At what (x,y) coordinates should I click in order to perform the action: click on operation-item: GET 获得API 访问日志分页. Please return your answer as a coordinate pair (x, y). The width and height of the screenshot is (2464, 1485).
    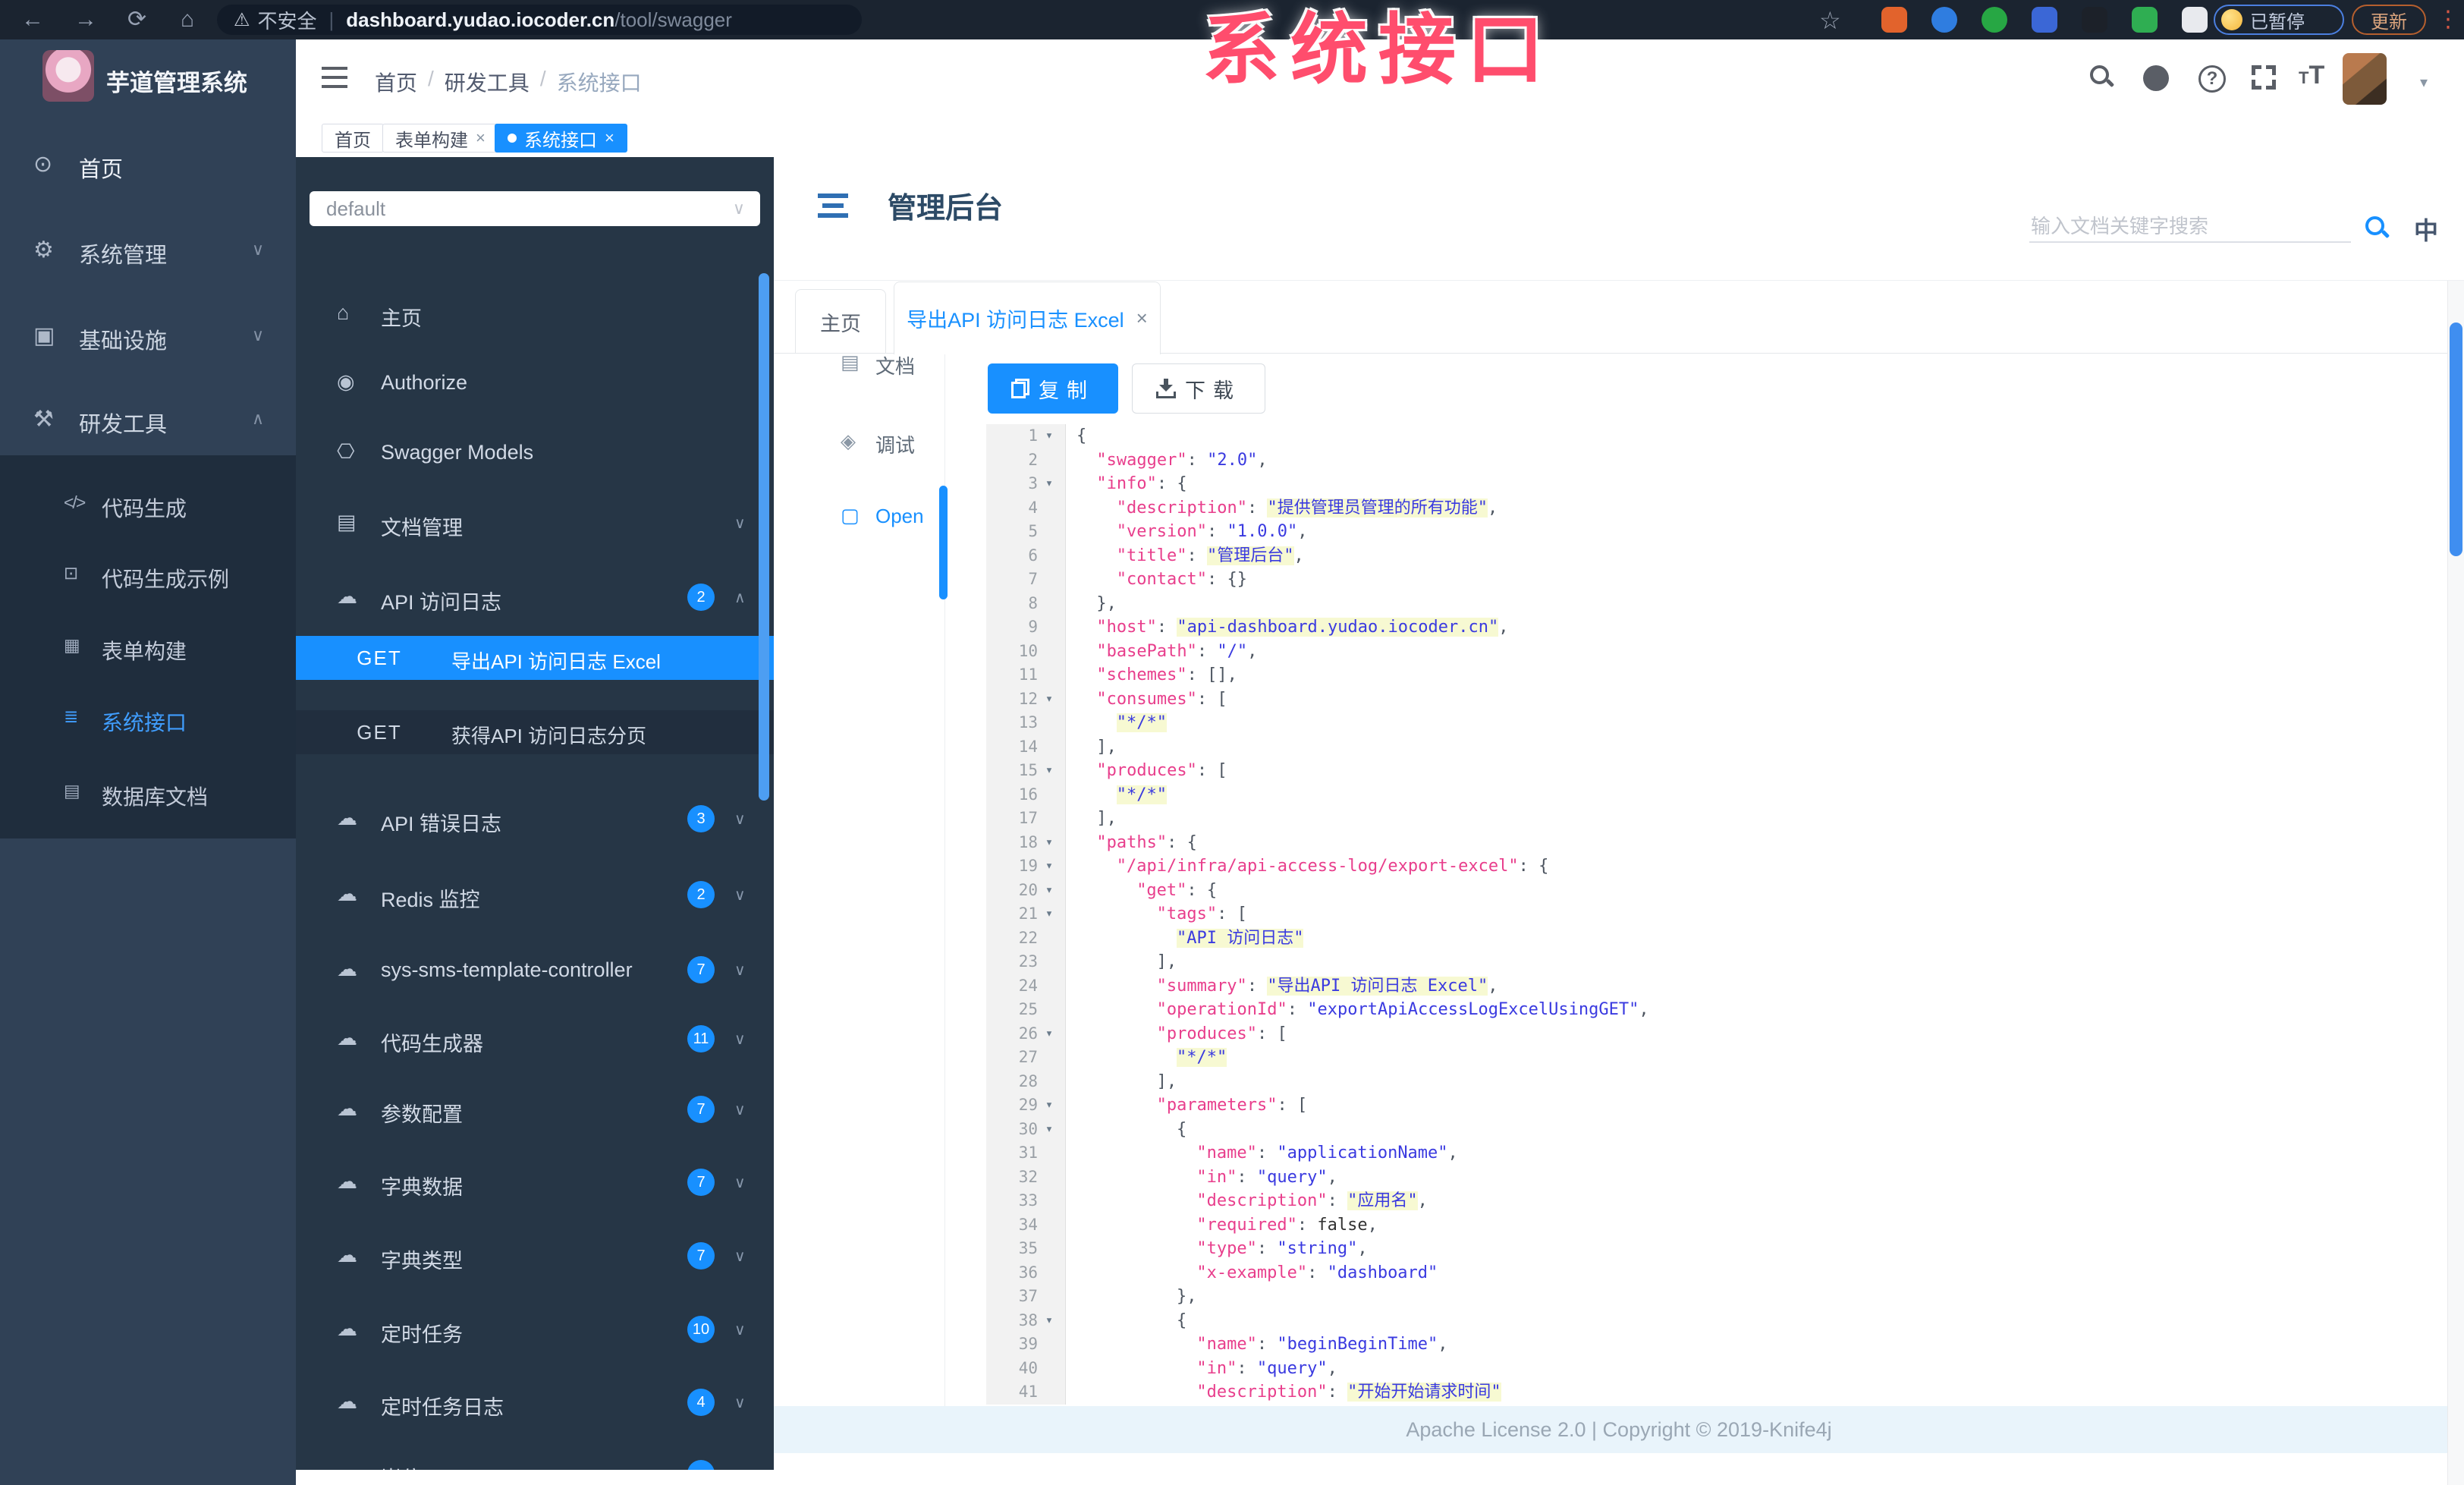
    Looking at the image, I should click on (535, 732).